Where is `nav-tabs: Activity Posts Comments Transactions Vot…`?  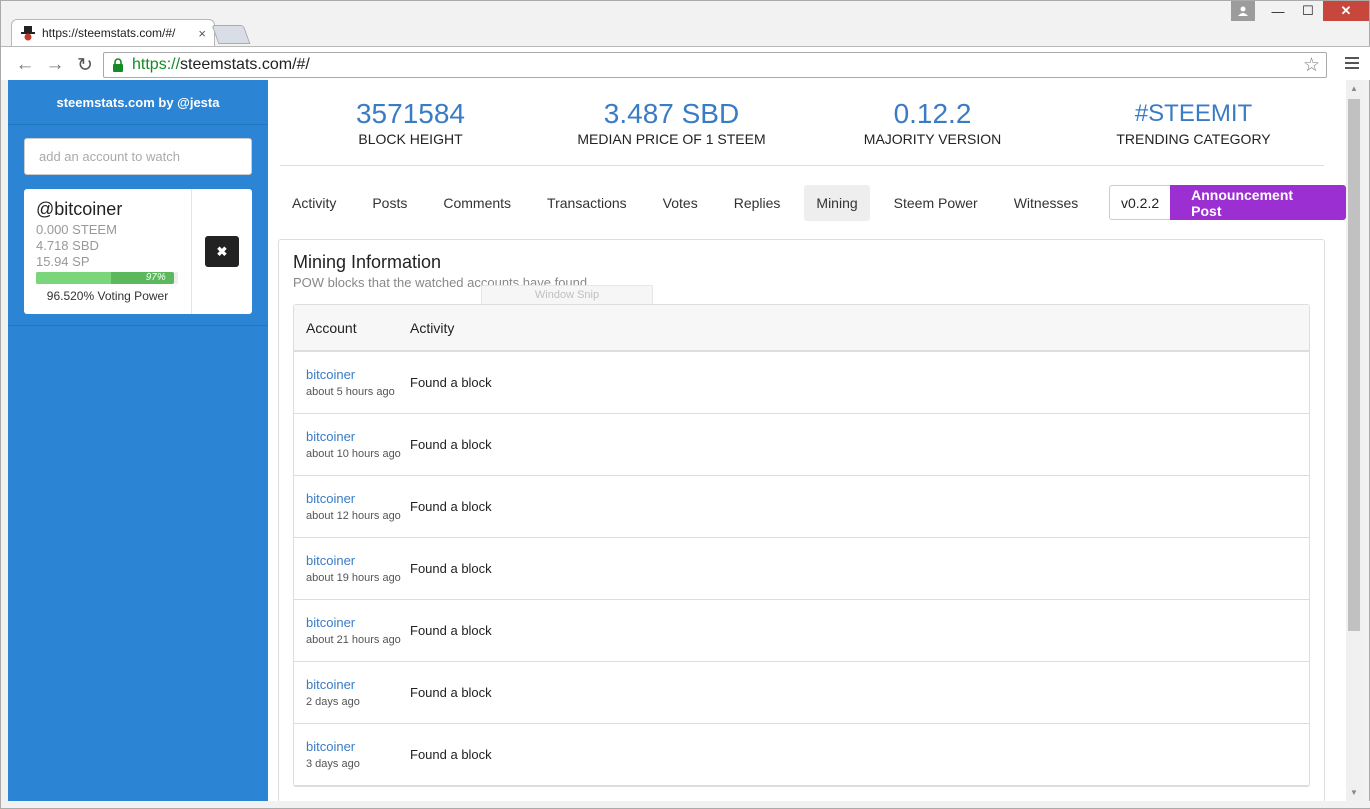 nav-tabs: Activity Posts Comments Transactions Vot… is located at coordinates (691, 203).